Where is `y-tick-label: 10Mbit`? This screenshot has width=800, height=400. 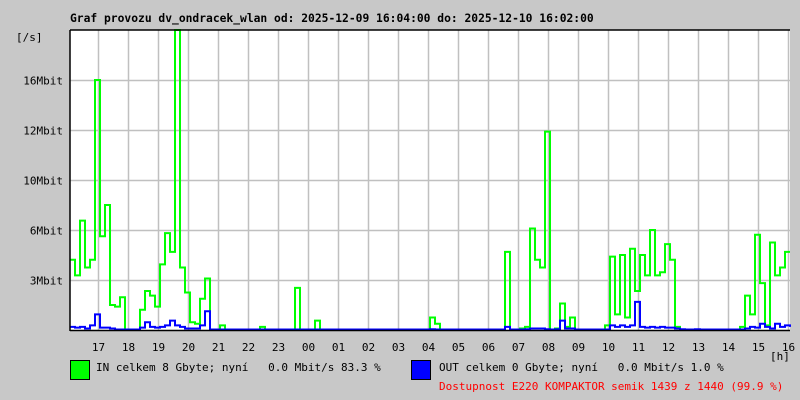 y-tick-label: 10Mbit is located at coordinates (43, 181).